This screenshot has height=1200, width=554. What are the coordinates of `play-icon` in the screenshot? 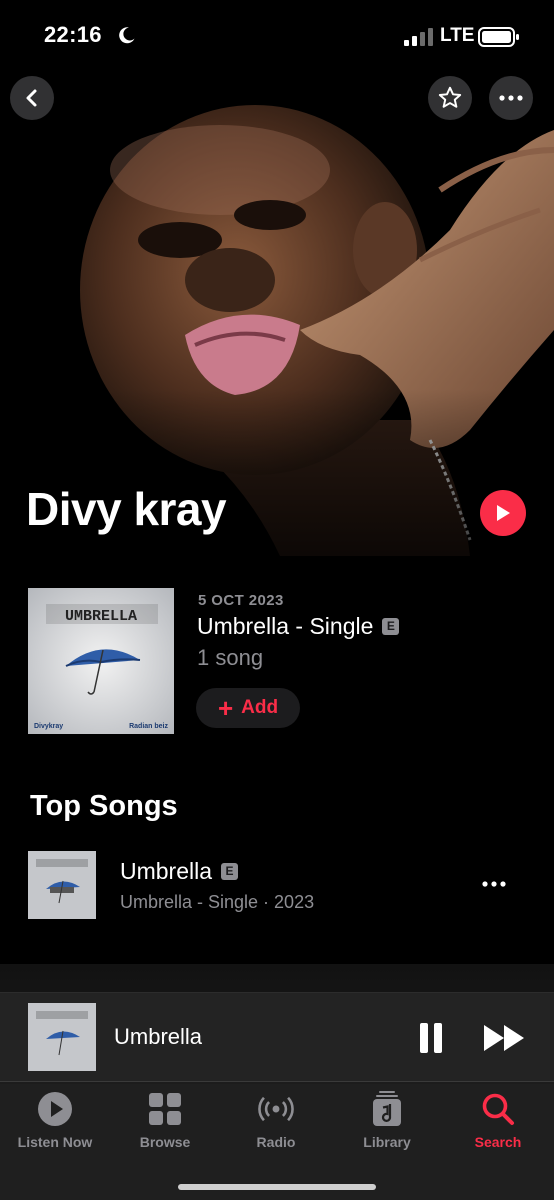 It's located at (503, 513).